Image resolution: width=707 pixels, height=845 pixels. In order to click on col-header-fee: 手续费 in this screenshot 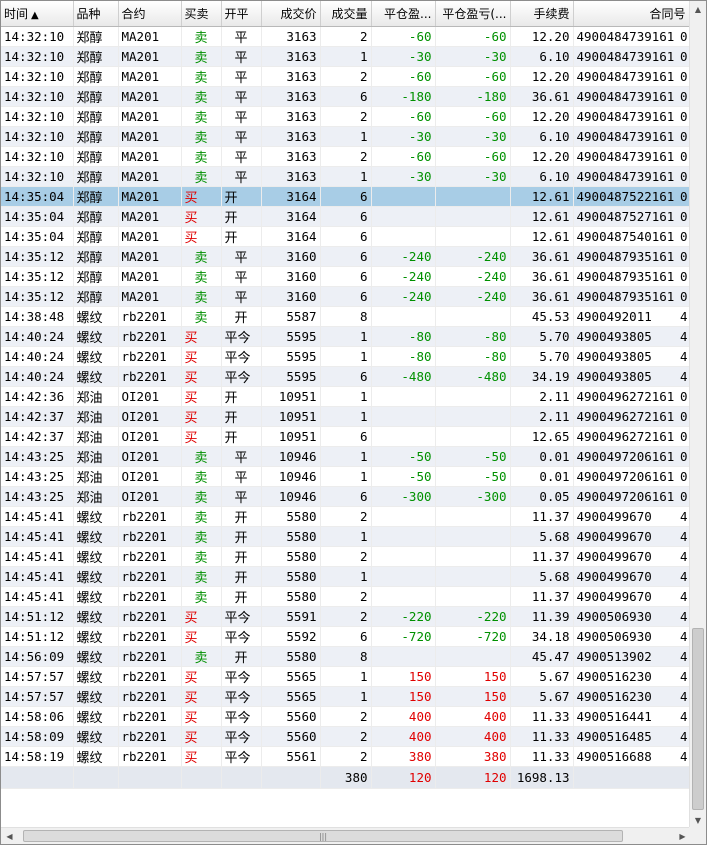, I will do `click(542, 14)`.